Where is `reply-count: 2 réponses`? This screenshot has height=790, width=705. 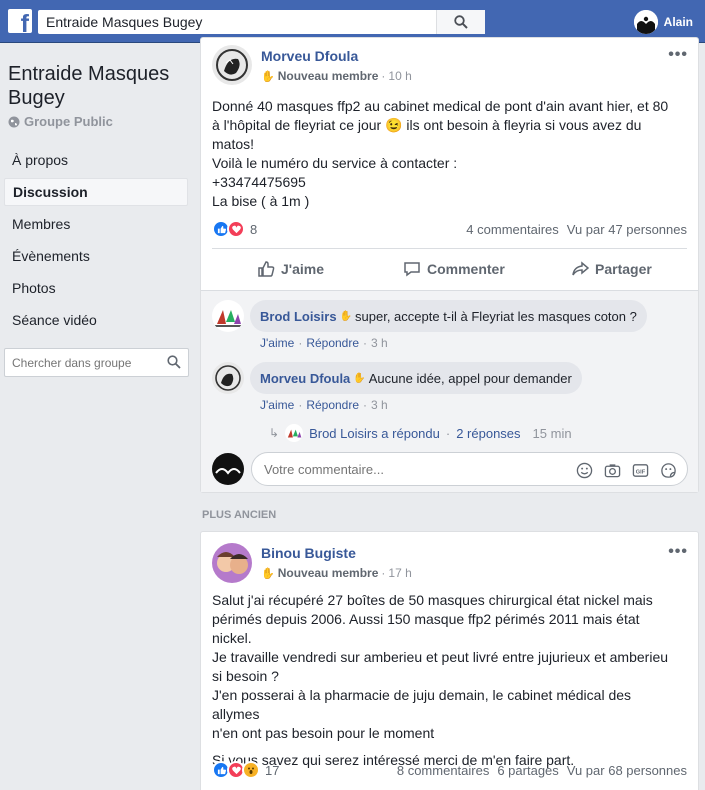
reply-count: 2 réponses is located at coordinates (488, 433).